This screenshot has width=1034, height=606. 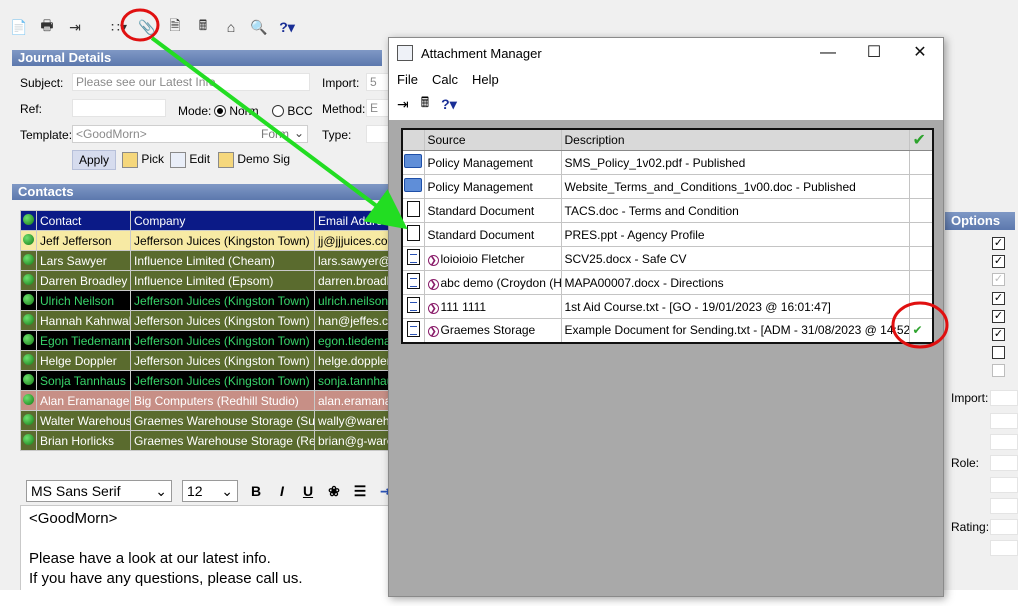 What do you see at coordinates (143, 160) in the screenshot?
I see `pick-button: Pick` at bounding box center [143, 160].